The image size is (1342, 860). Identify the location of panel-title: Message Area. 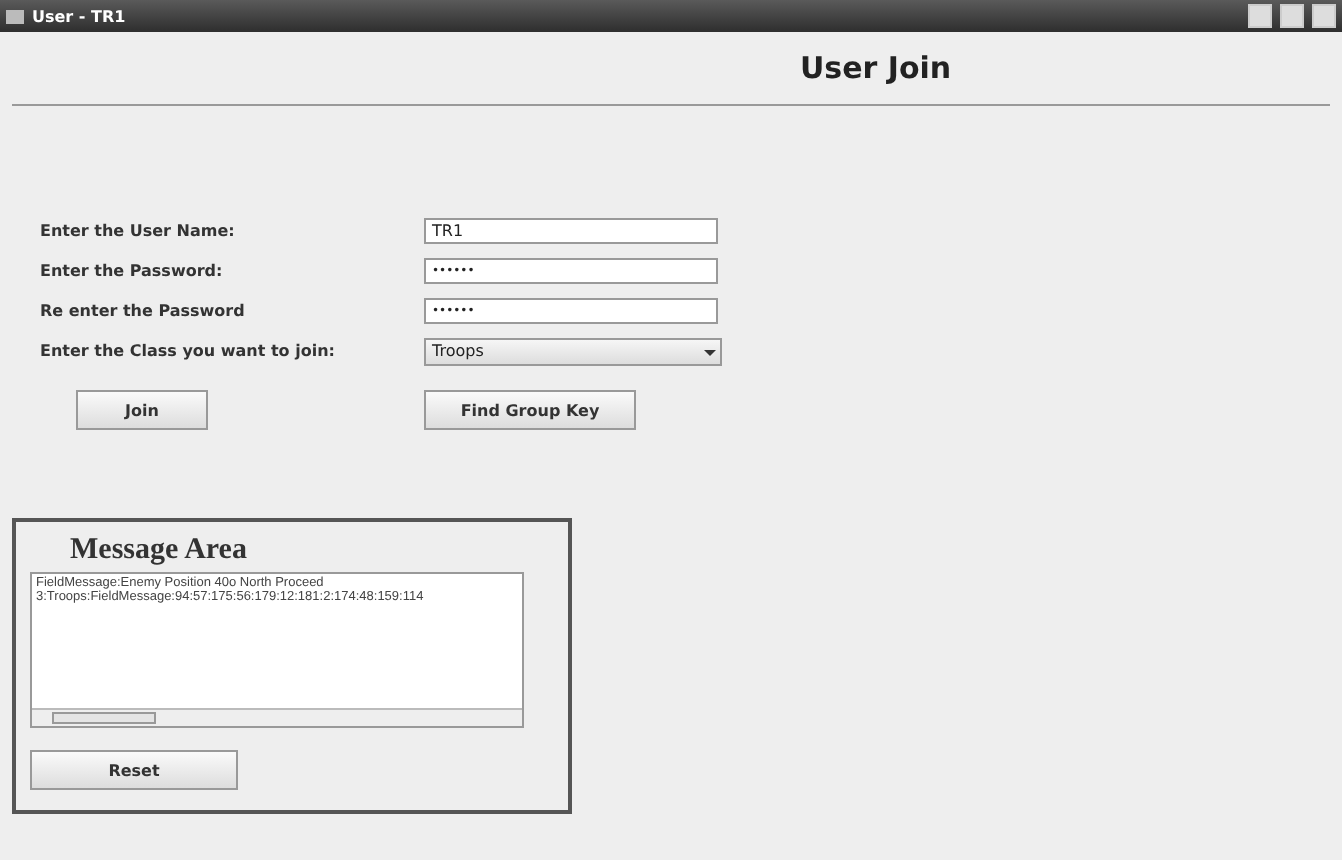
(159, 551).